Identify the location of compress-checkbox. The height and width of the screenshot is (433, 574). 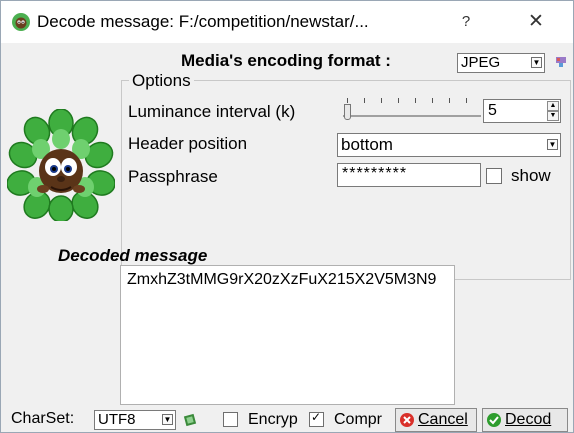
(316, 418).